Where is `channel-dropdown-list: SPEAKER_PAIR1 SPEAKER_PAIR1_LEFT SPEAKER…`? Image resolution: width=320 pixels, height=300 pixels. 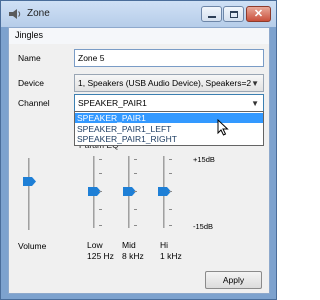 channel-dropdown-list: SPEAKER_PAIR1 SPEAKER_PAIR1_LEFT SPEAKER… is located at coordinates (169, 128).